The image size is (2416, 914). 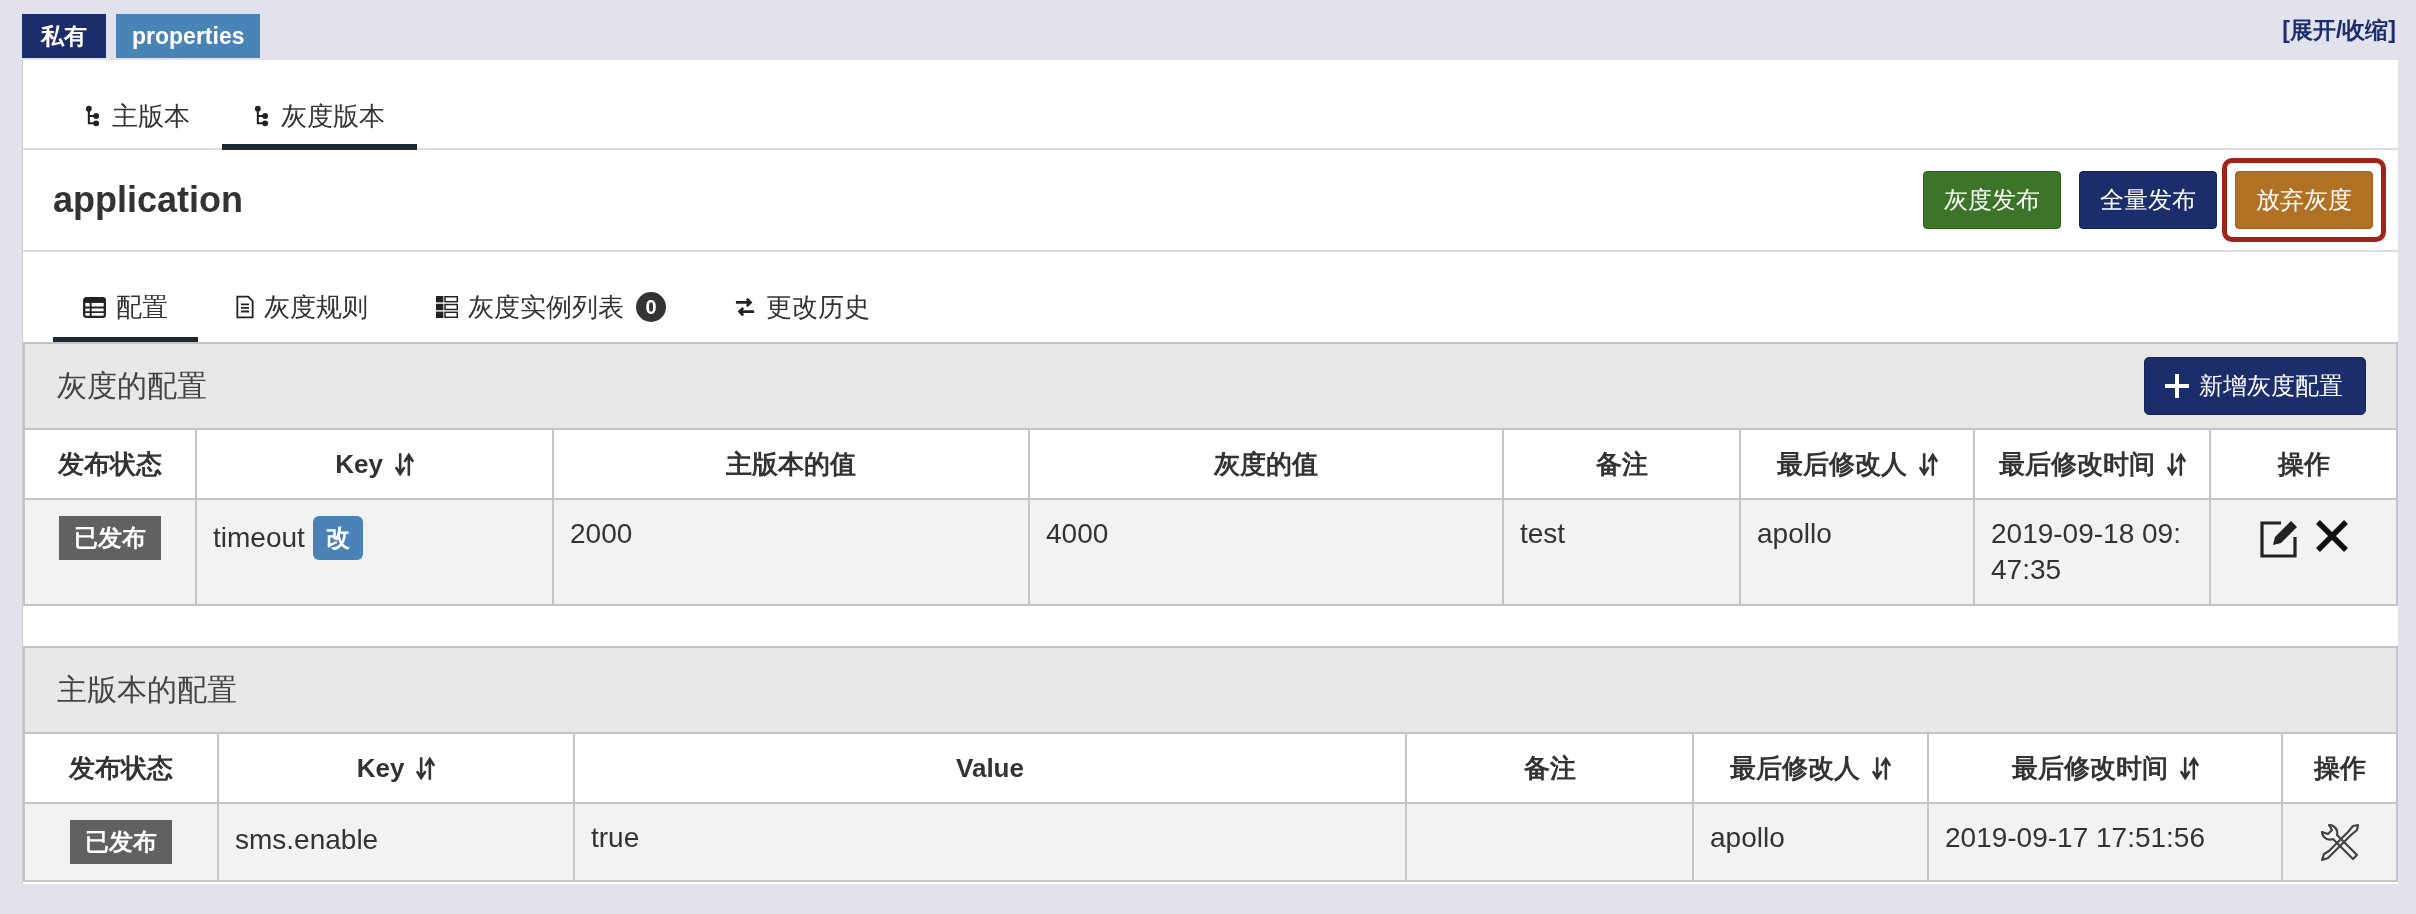 What do you see at coordinates (94, 307) in the screenshot?
I see `table-icon` at bounding box center [94, 307].